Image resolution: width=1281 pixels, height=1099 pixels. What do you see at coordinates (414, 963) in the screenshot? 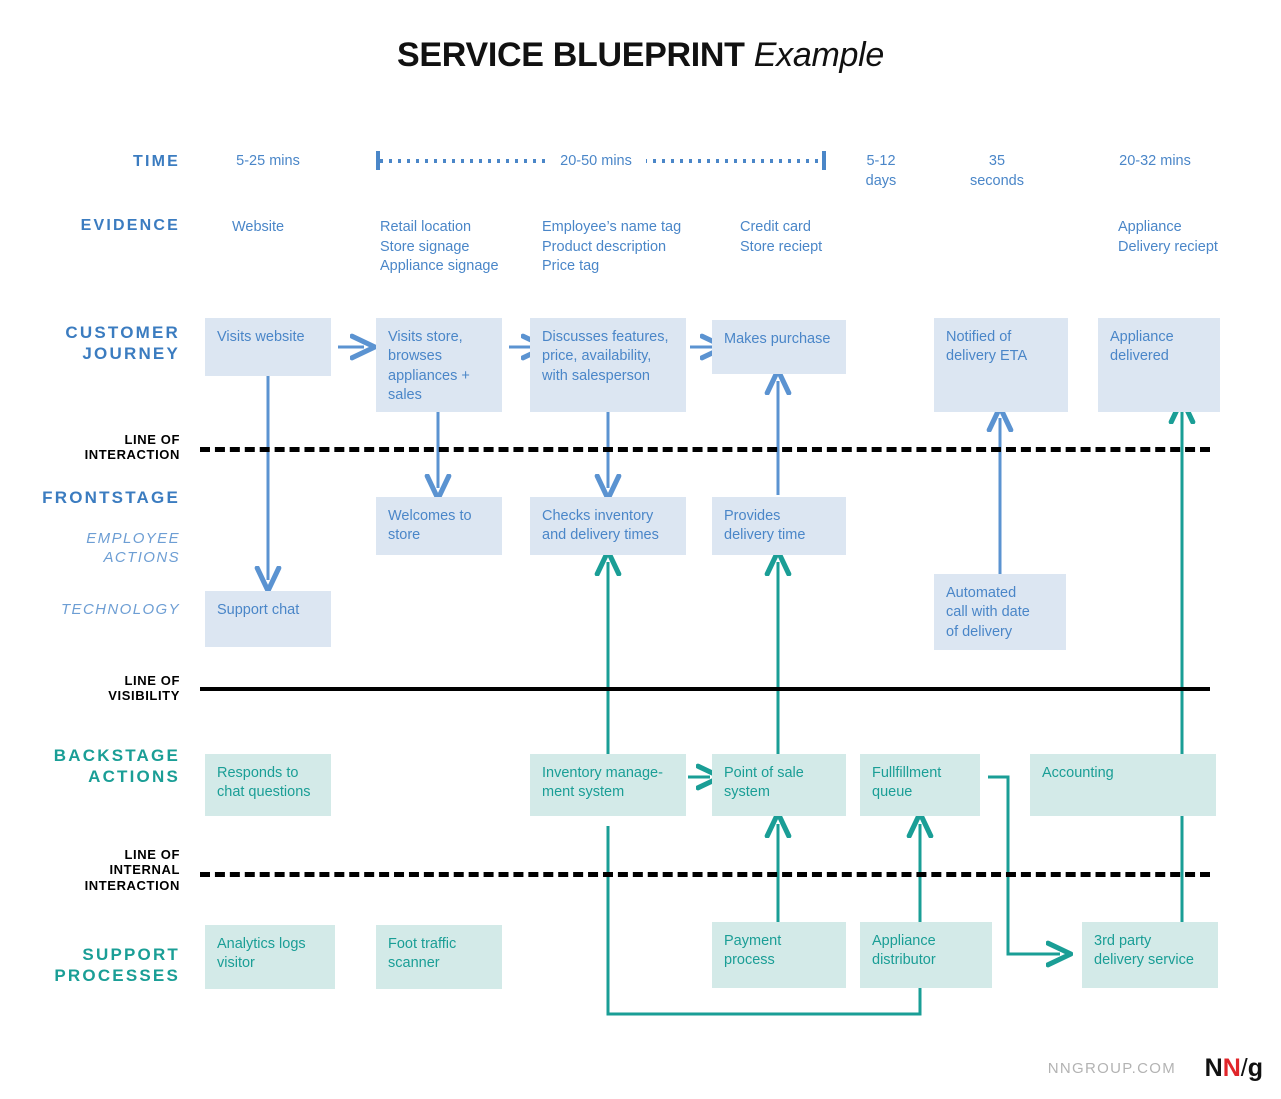
I see `box-line: scanner` at bounding box center [414, 963].